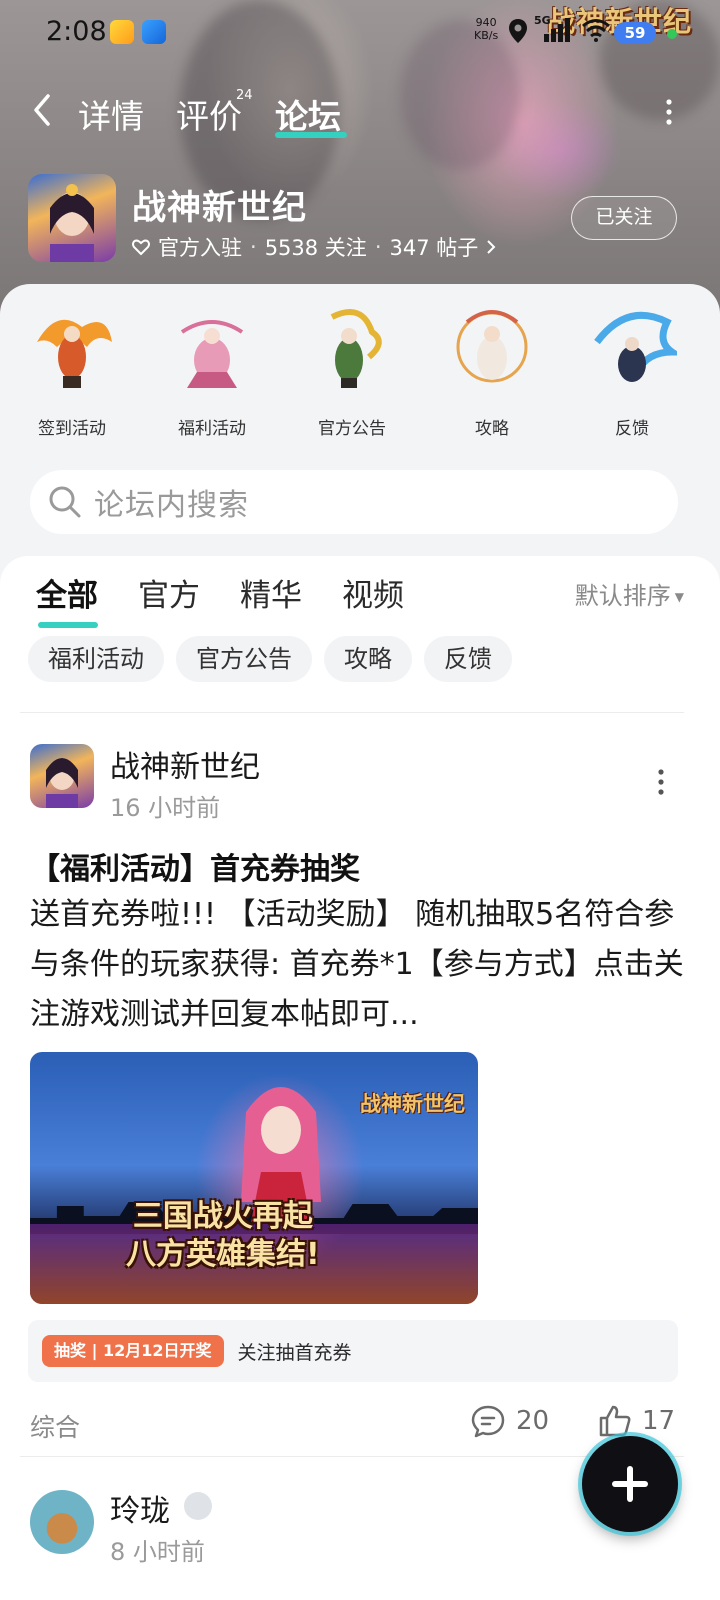 The image size is (720, 1600). I want to click on filter-tab-official: 官方, so click(169, 595).